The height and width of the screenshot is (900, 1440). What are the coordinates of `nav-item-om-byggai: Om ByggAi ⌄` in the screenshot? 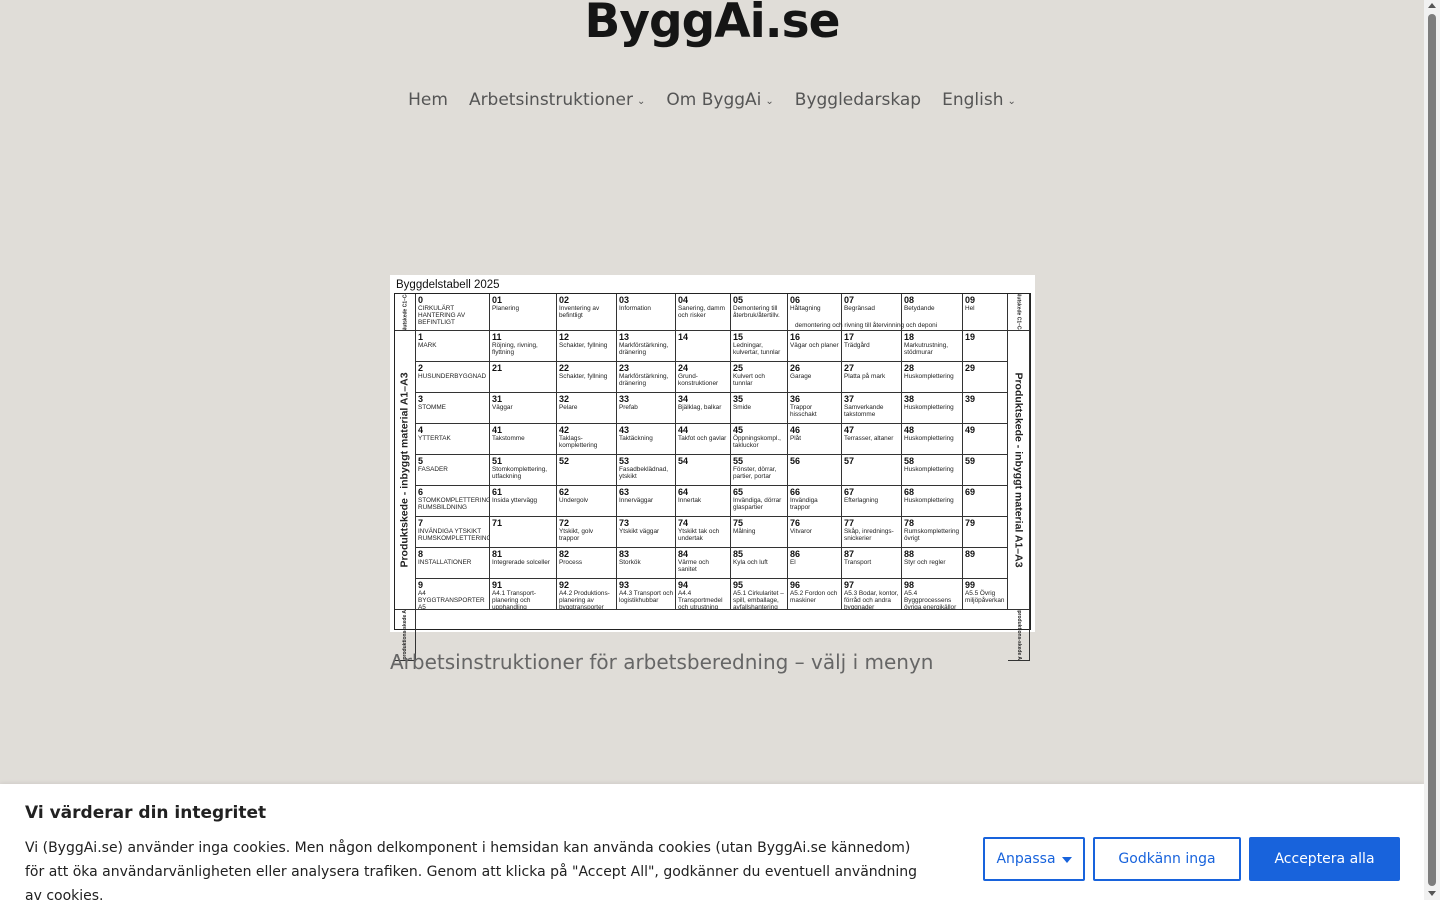 It's located at (719, 100).